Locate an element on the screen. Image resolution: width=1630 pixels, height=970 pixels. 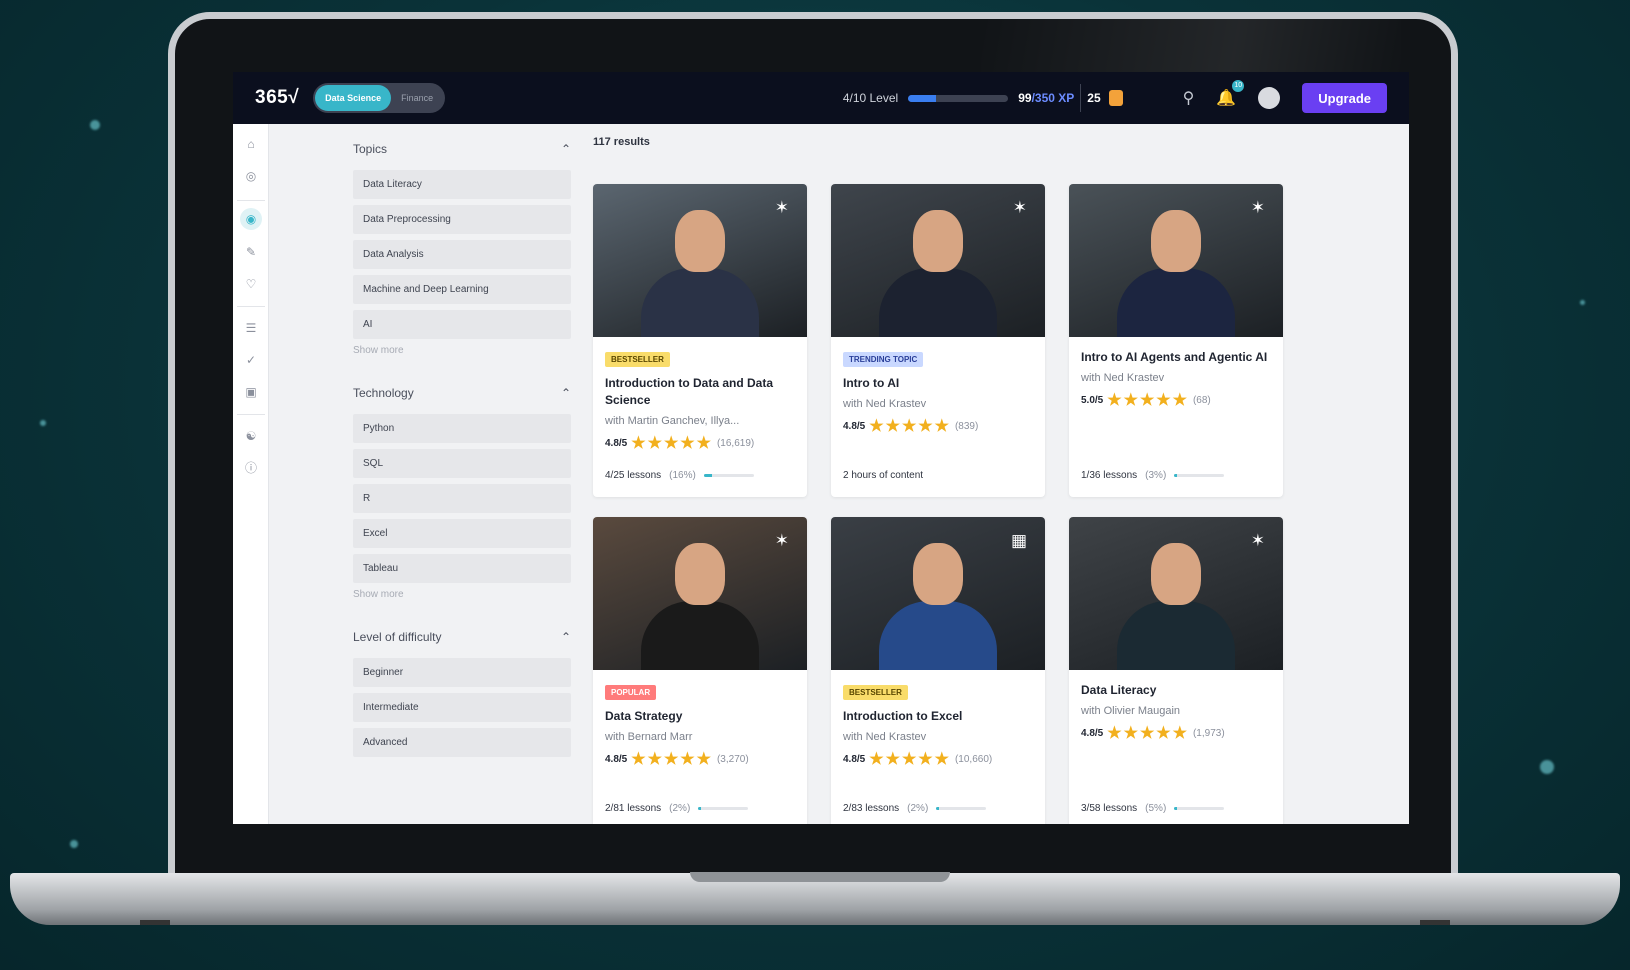
filter-technology: SQL is located at coordinates (462, 463).